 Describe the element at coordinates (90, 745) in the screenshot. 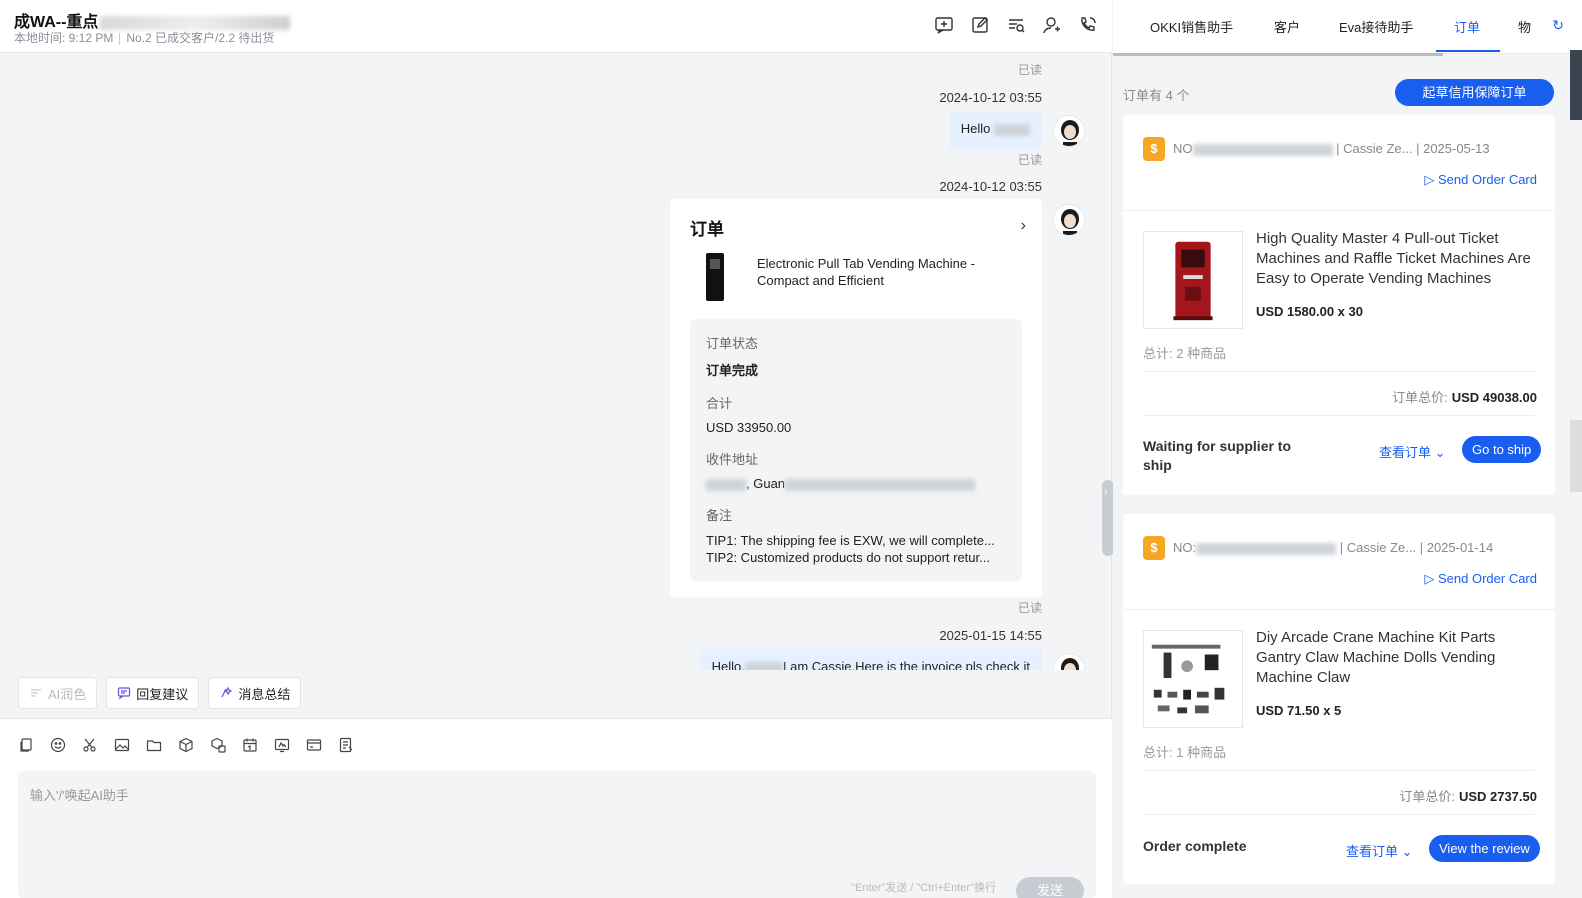

I see `scissors-icon` at that location.